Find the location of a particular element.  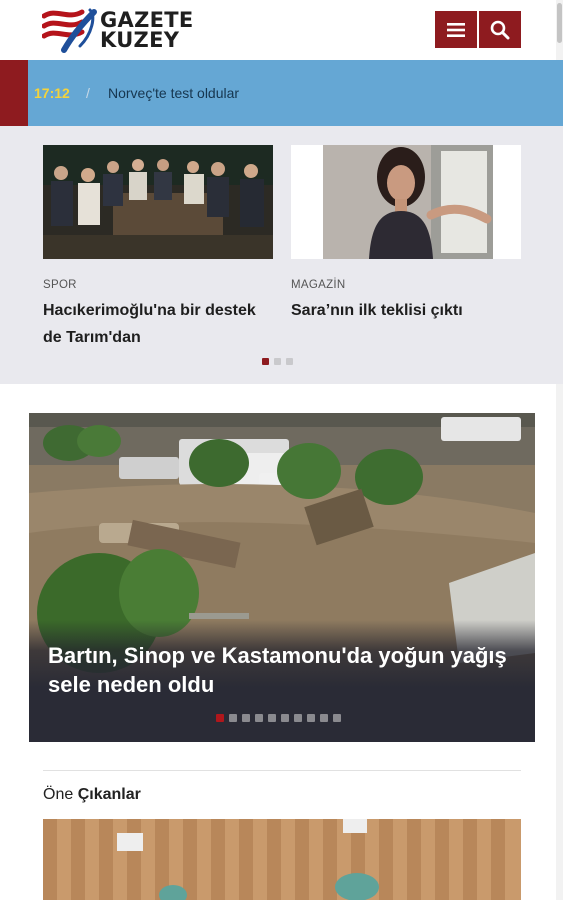

news-card-magazine: MAGAZİN Sara’nın ilk teklisi çıktı is located at coordinates (406, 234).